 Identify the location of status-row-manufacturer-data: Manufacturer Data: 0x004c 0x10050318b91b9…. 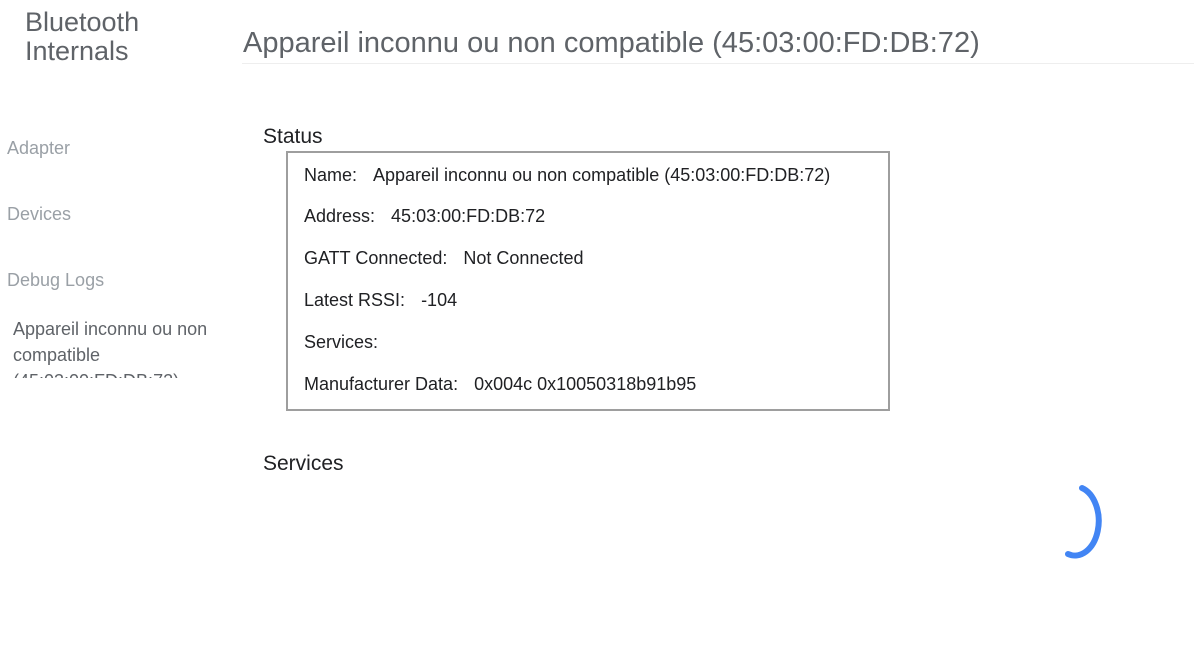
(500, 384).